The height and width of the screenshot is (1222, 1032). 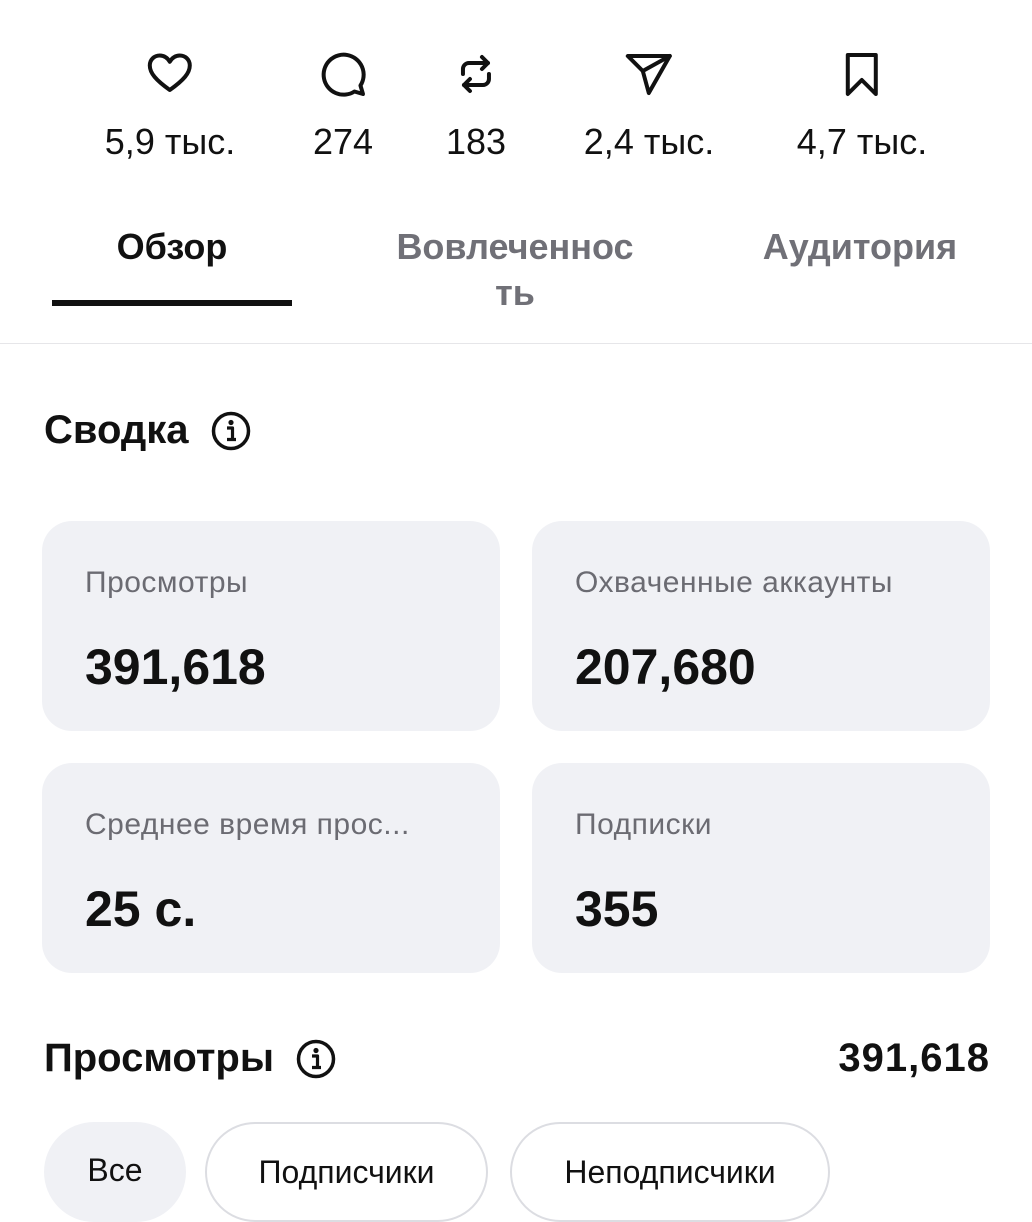 What do you see at coordinates (643, 824) in the screenshot?
I see `follows-card-label: Подписки` at bounding box center [643, 824].